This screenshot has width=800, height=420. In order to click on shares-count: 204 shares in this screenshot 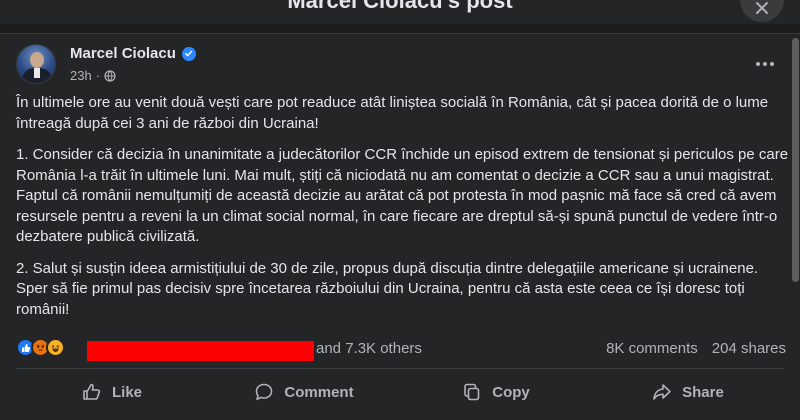, I will do `click(749, 348)`.